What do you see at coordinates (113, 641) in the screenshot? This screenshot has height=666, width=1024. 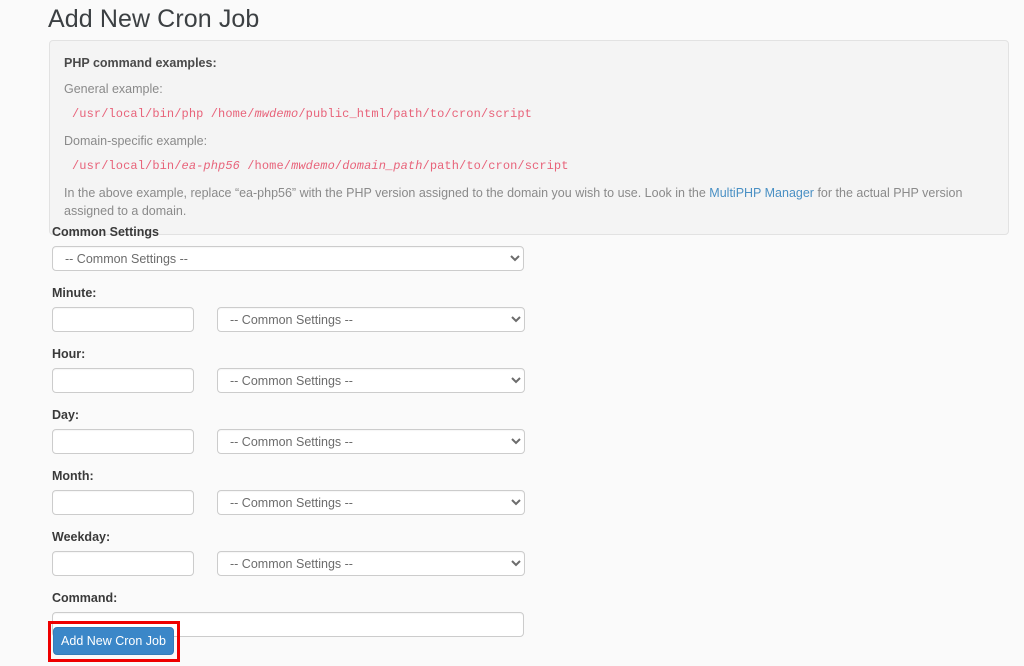 I see `add-new-cron-job-button: Add New Cron Job` at bounding box center [113, 641].